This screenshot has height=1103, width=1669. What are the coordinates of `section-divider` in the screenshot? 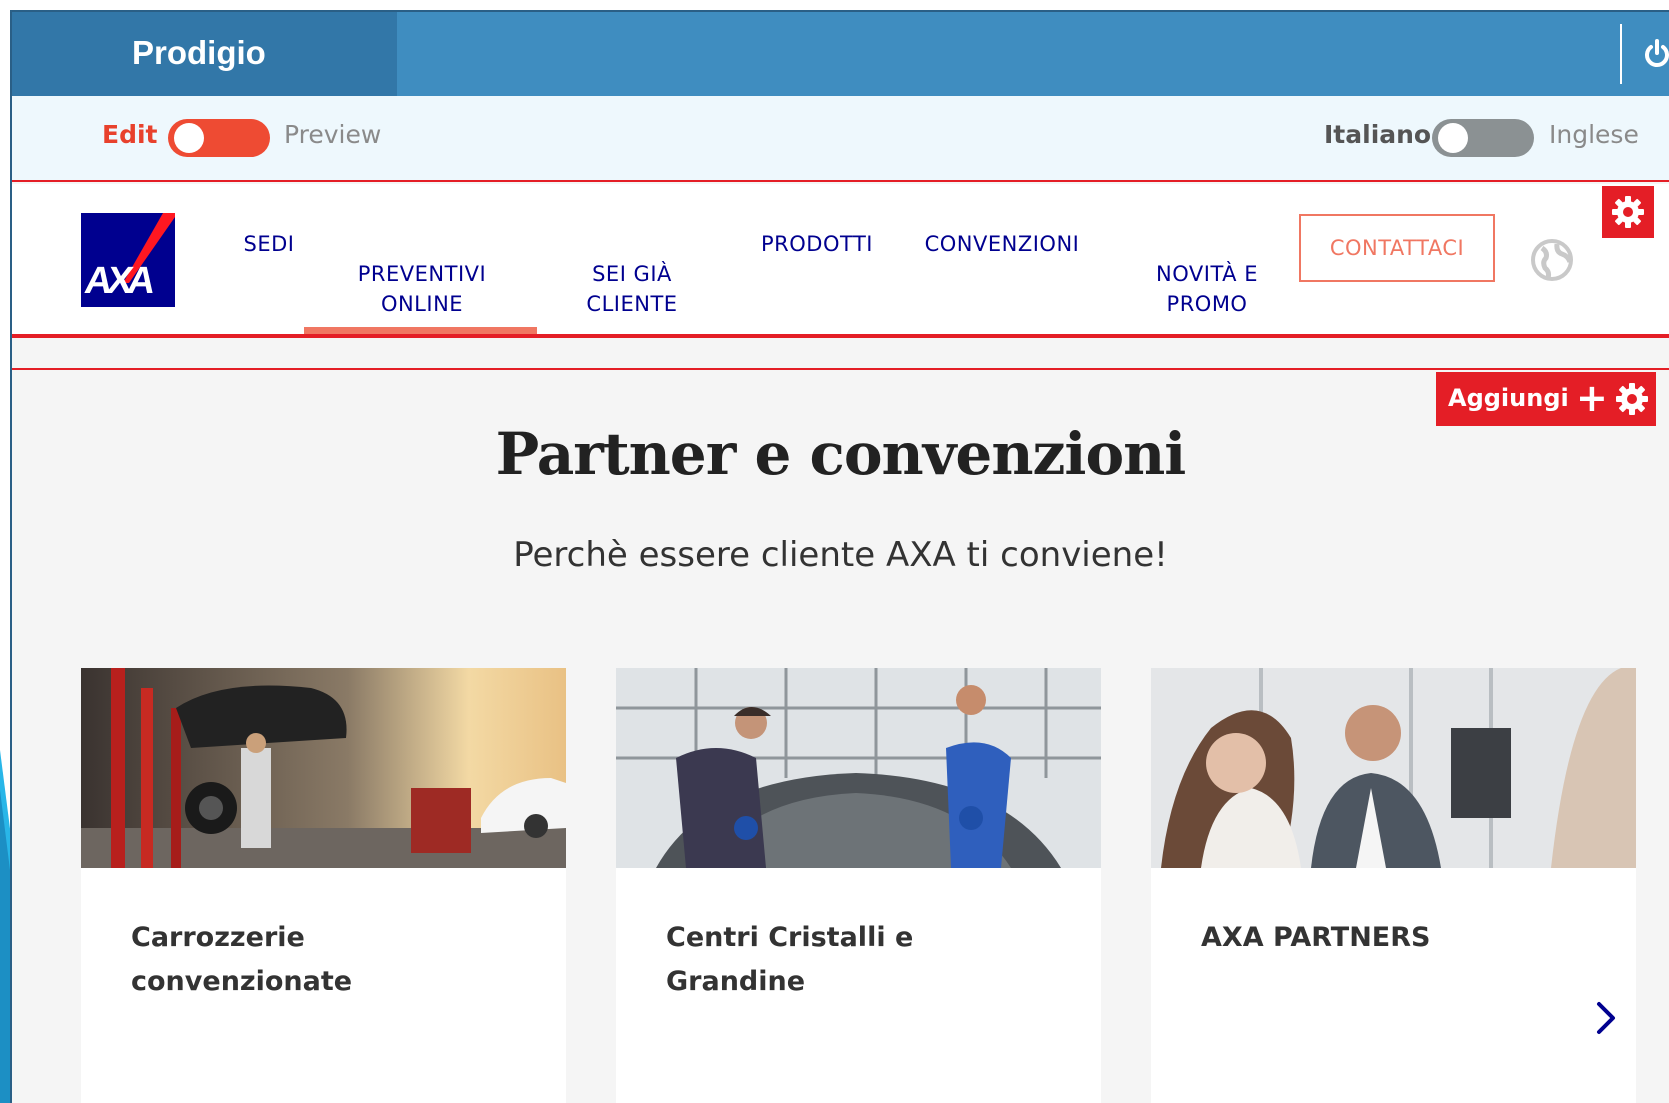 It's located at (840, 369).